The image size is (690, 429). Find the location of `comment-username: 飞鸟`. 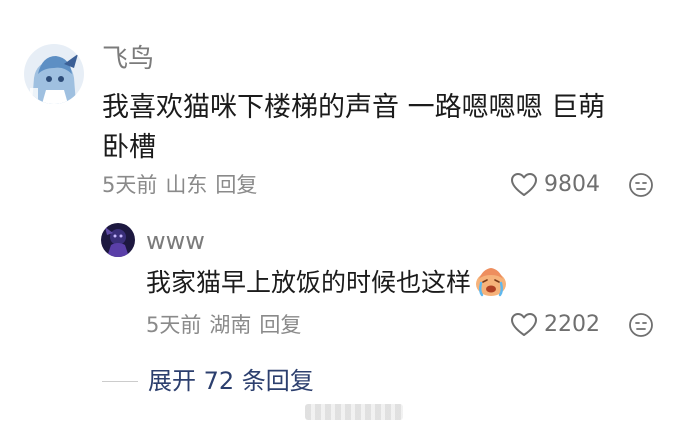

comment-username: 飞鸟 is located at coordinates (128, 59).